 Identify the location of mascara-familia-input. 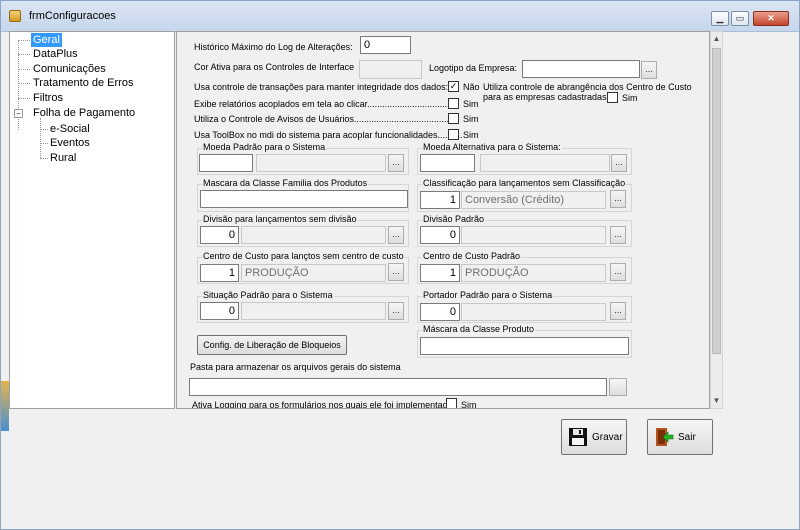
(304, 199).